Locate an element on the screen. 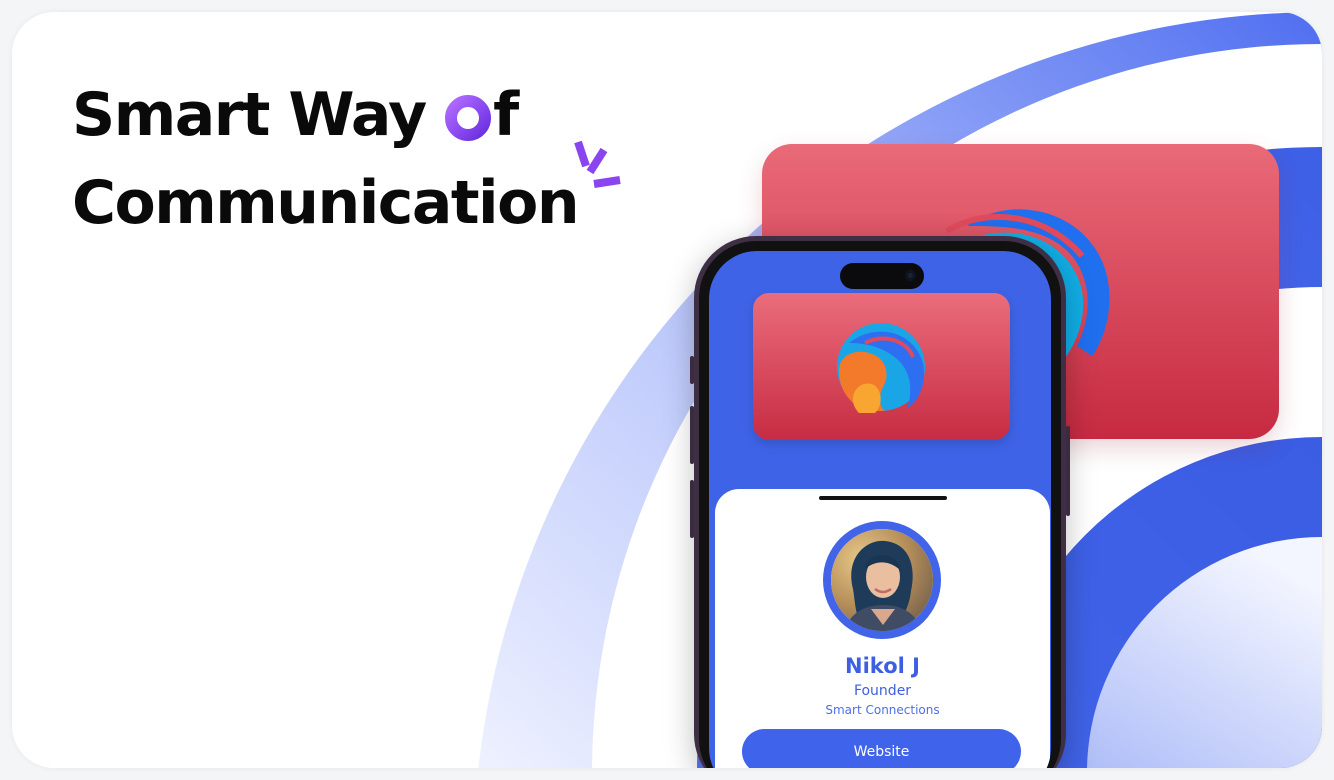 The image size is (1334, 780). purple-donut-icon is located at coordinates (468, 121).